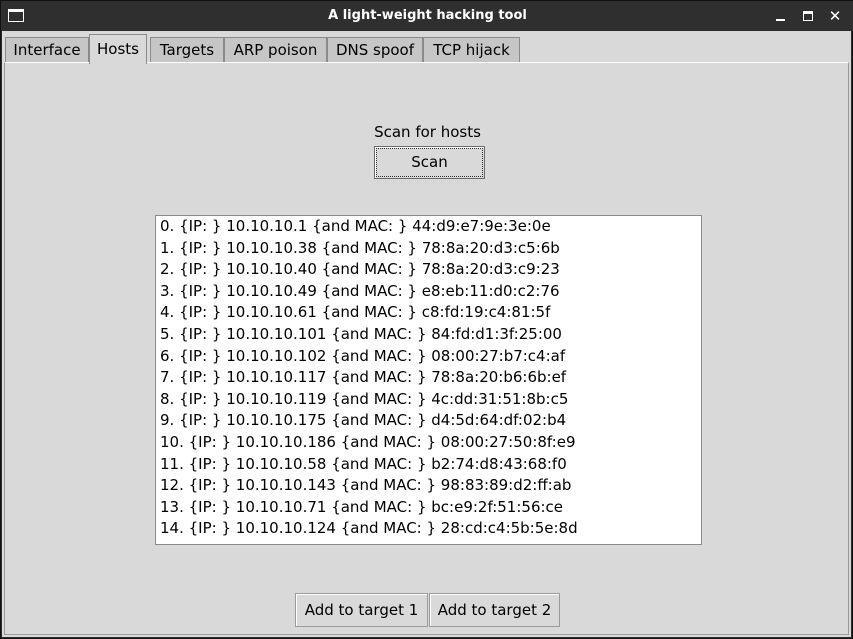  I want to click on minimize-button, so click(780, 16).